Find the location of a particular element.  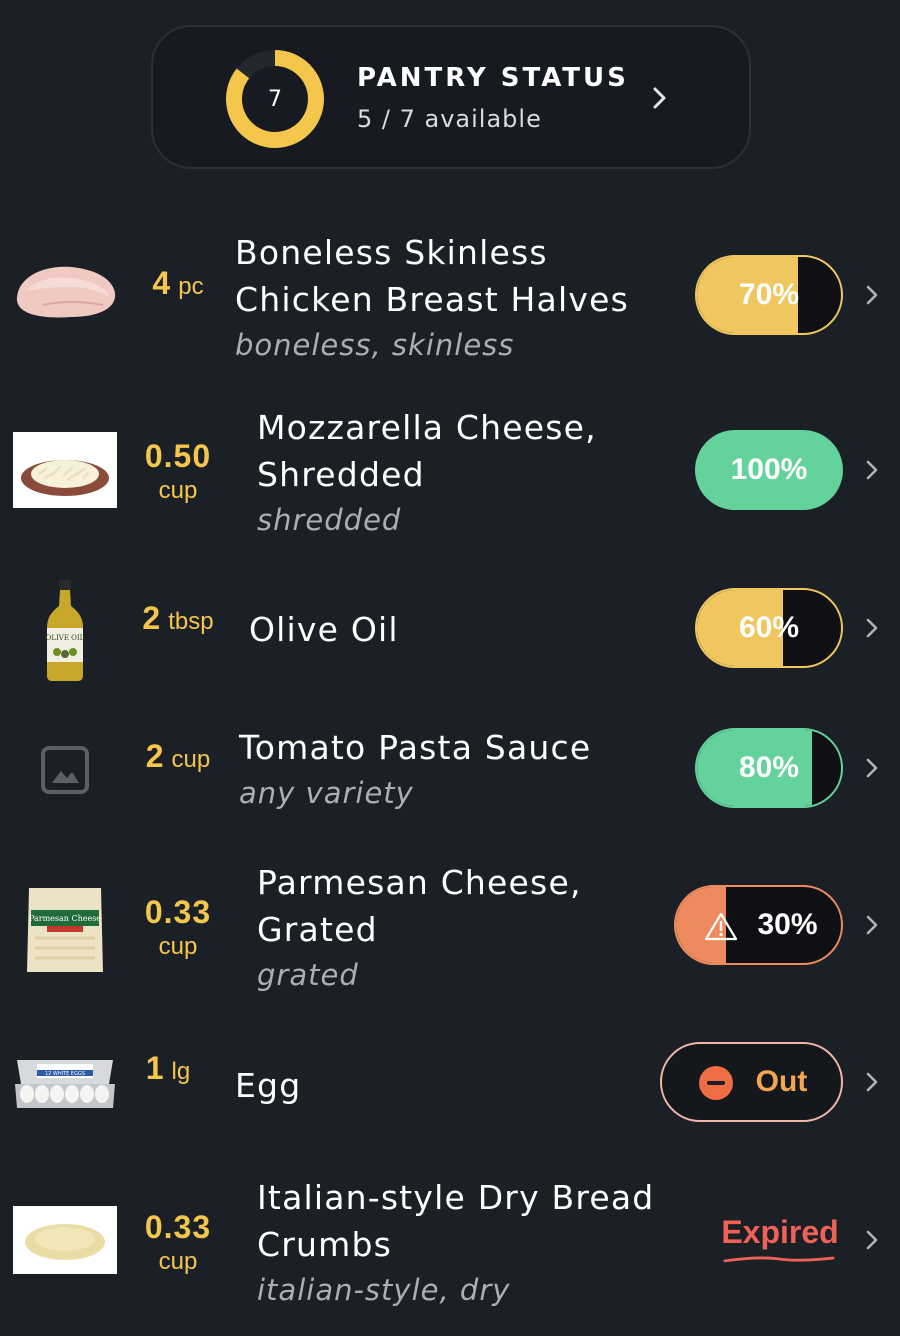

stock-level-label: 60% is located at coordinates (769, 627).